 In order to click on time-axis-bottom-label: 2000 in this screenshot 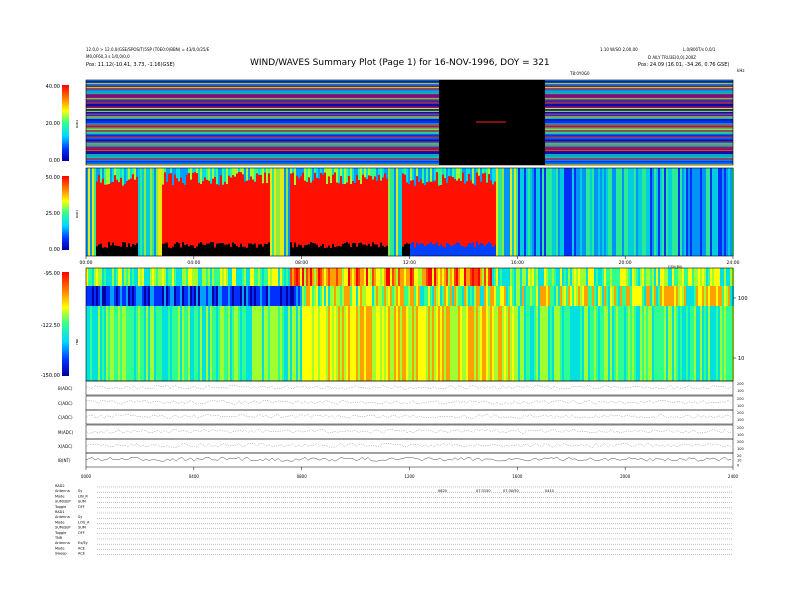, I will do `click(625, 476)`.